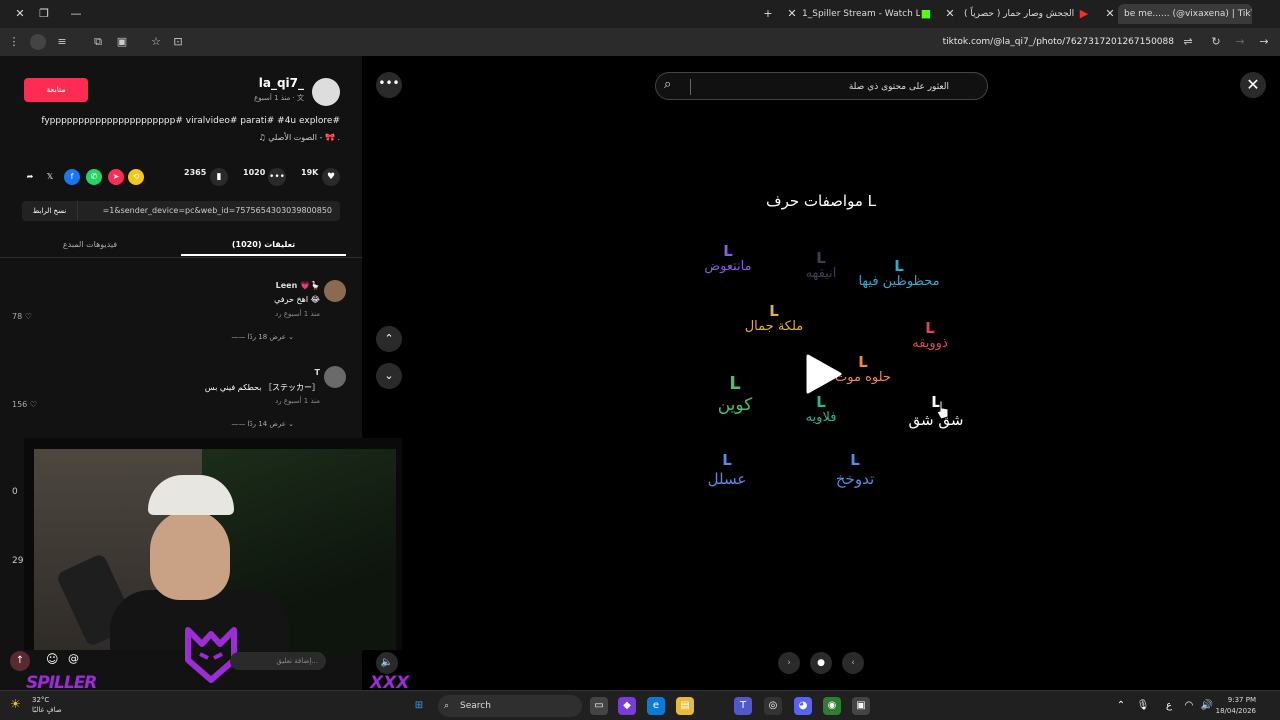 The image size is (1280, 720). I want to click on send-share-icon: ➤, so click(116, 177).